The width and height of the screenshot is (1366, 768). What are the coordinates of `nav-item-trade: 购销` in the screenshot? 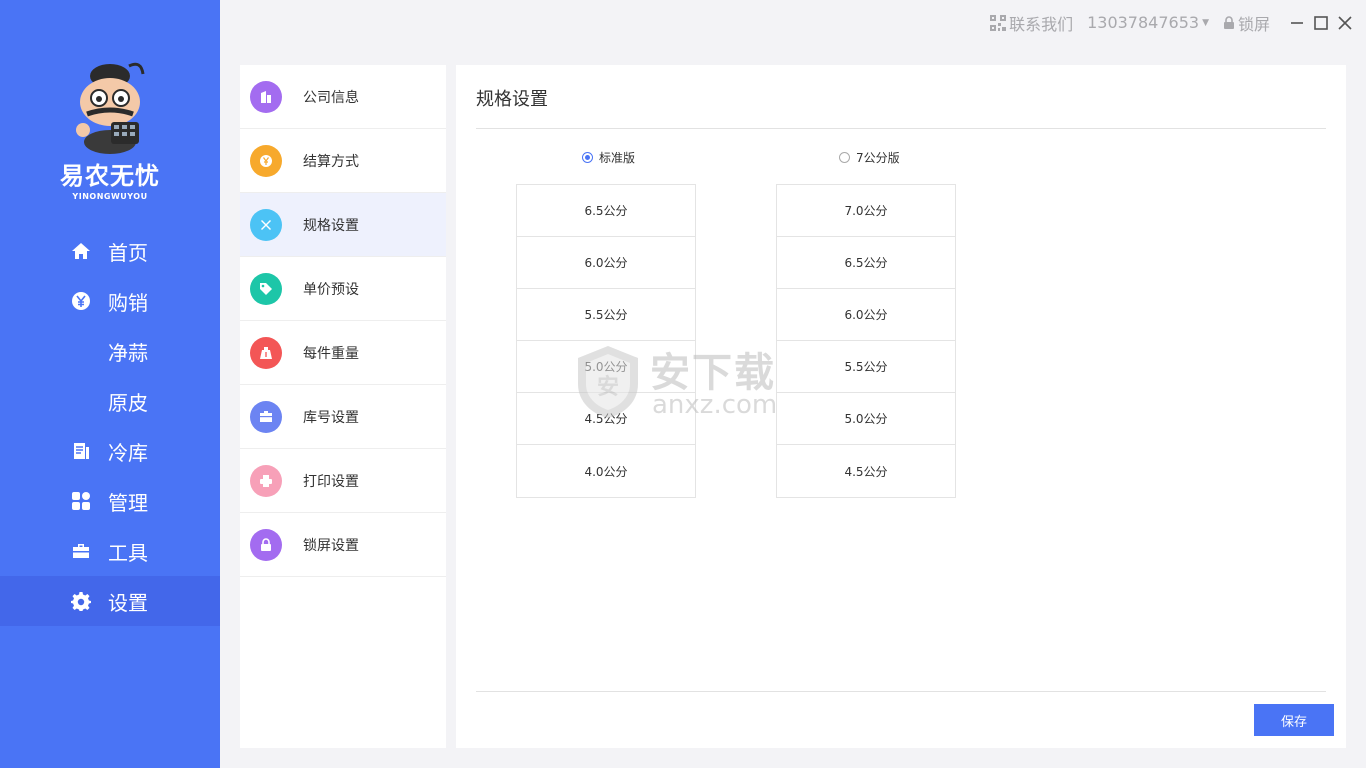 It's located at (110, 301).